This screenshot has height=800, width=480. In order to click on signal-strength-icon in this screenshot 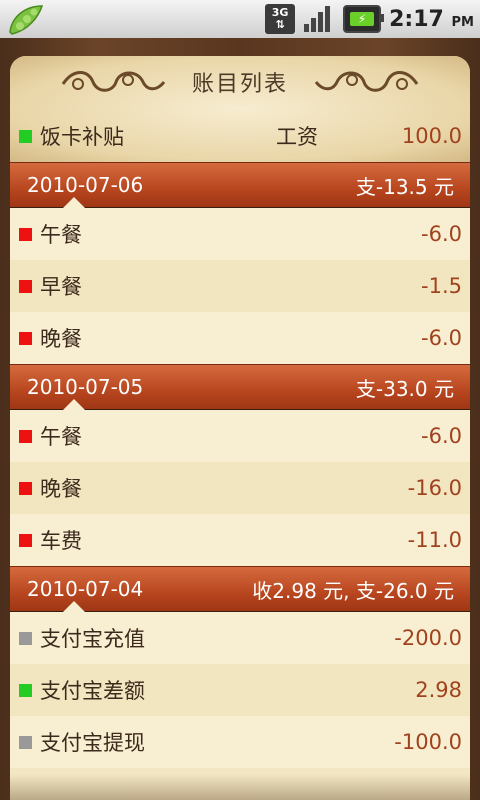, I will do `click(319, 19)`.